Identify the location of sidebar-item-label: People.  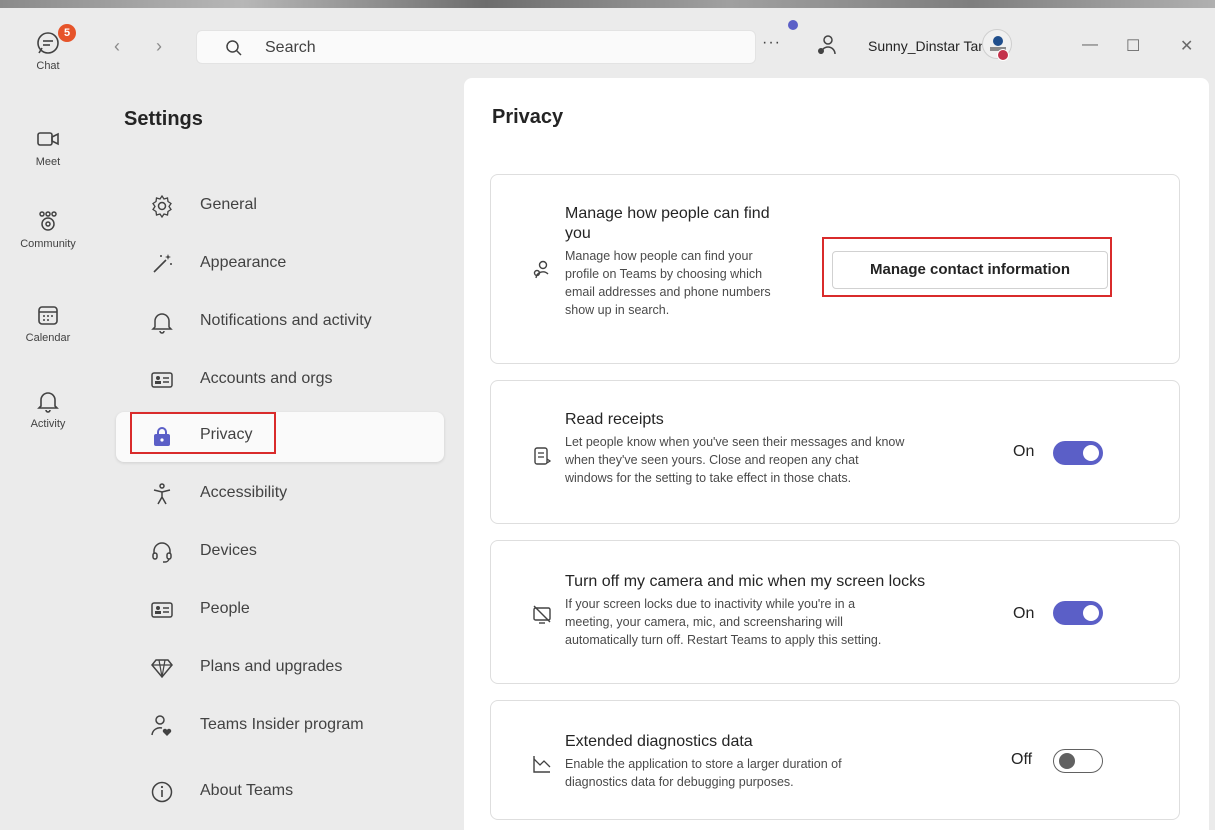
(225, 608).